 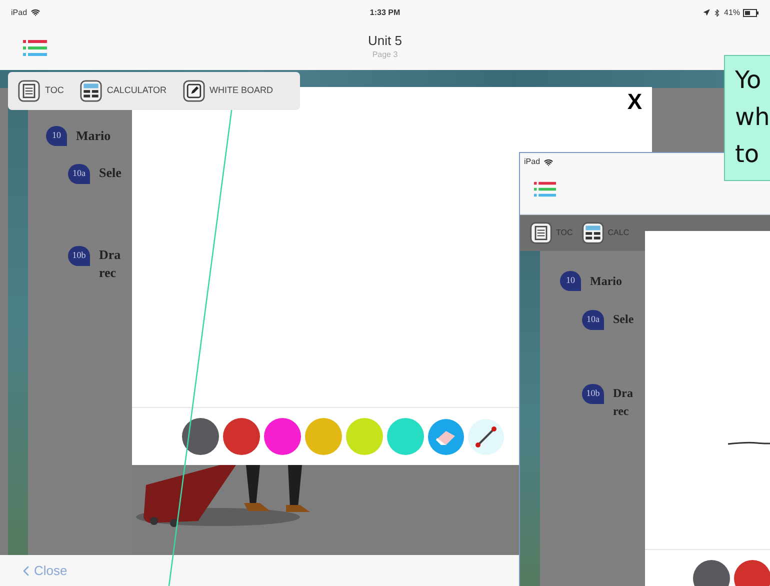 What do you see at coordinates (385, 41) in the screenshot?
I see `unit-title: Unit 5` at bounding box center [385, 41].